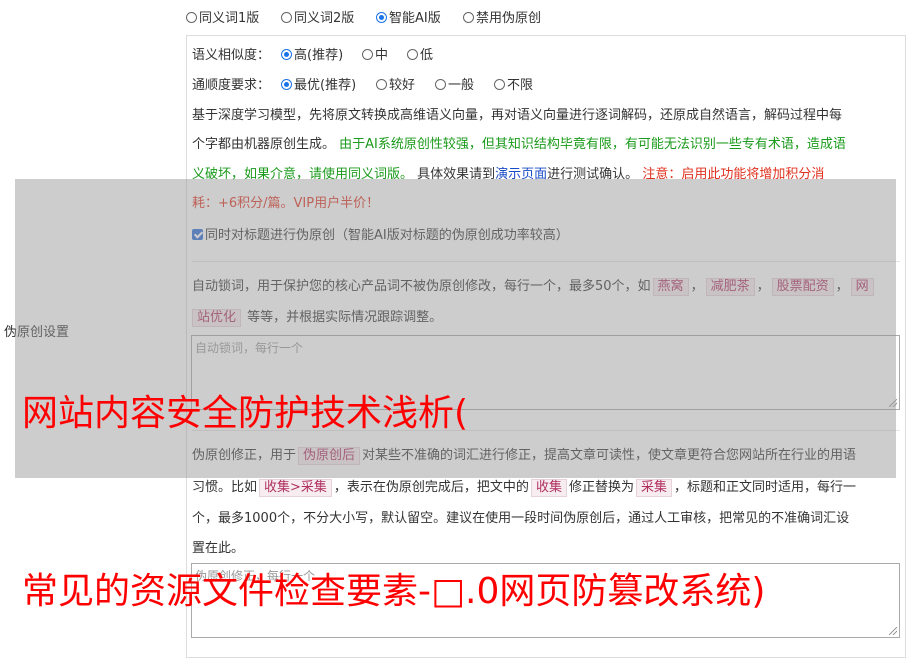  What do you see at coordinates (229, 18) in the screenshot?
I see `option-label: 同义词1版` at bounding box center [229, 18].